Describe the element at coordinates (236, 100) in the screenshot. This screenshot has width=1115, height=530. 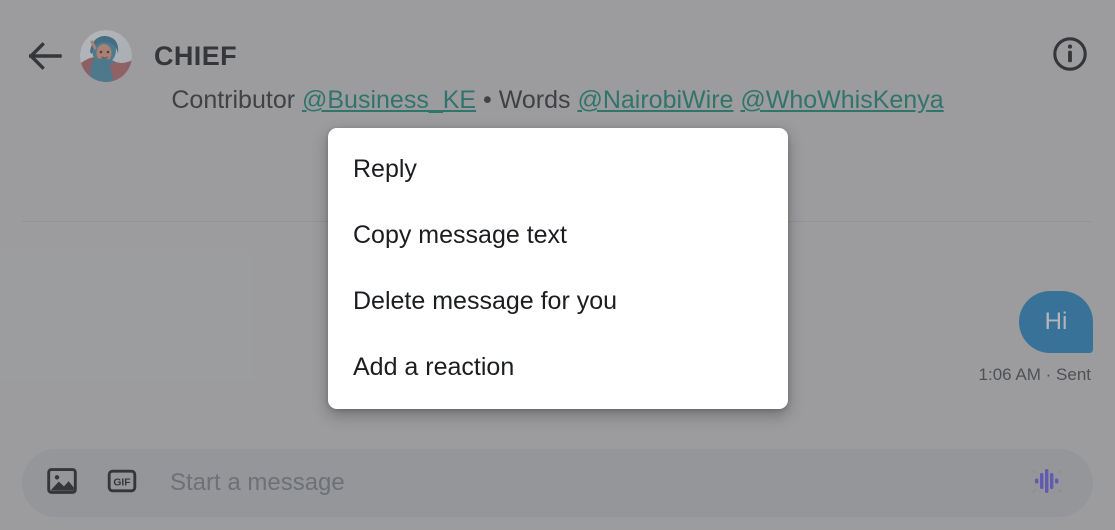
I see `message-prefix: Contributor` at that location.